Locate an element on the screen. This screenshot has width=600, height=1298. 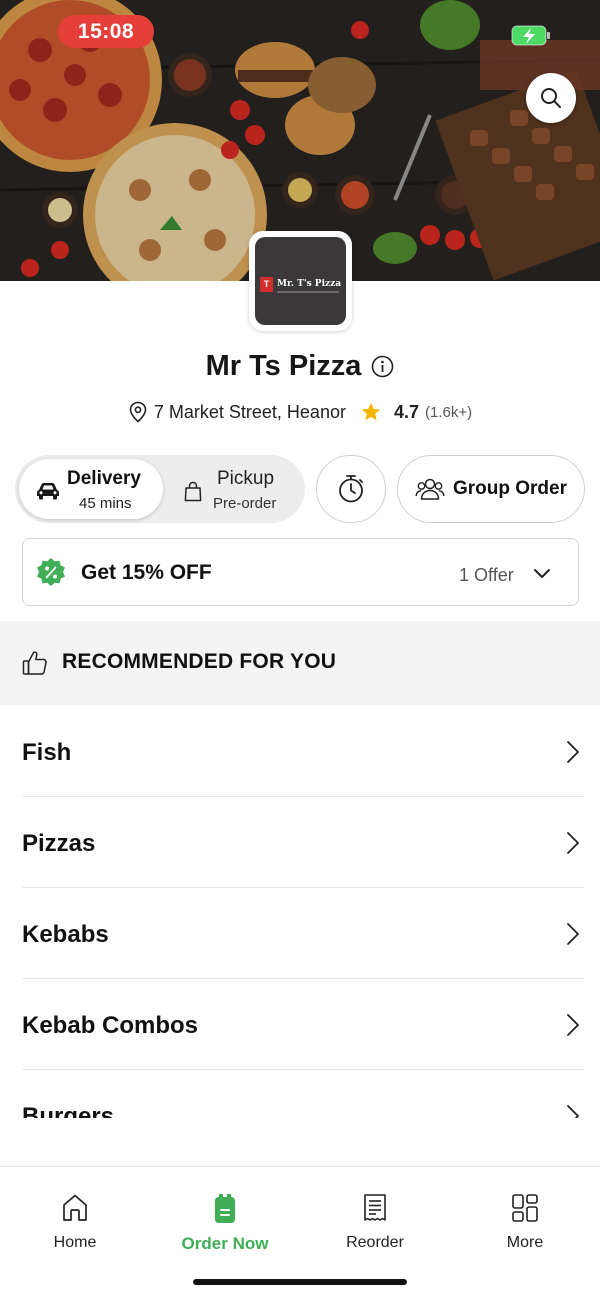
status-time: 15:08 is located at coordinates (106, 31).